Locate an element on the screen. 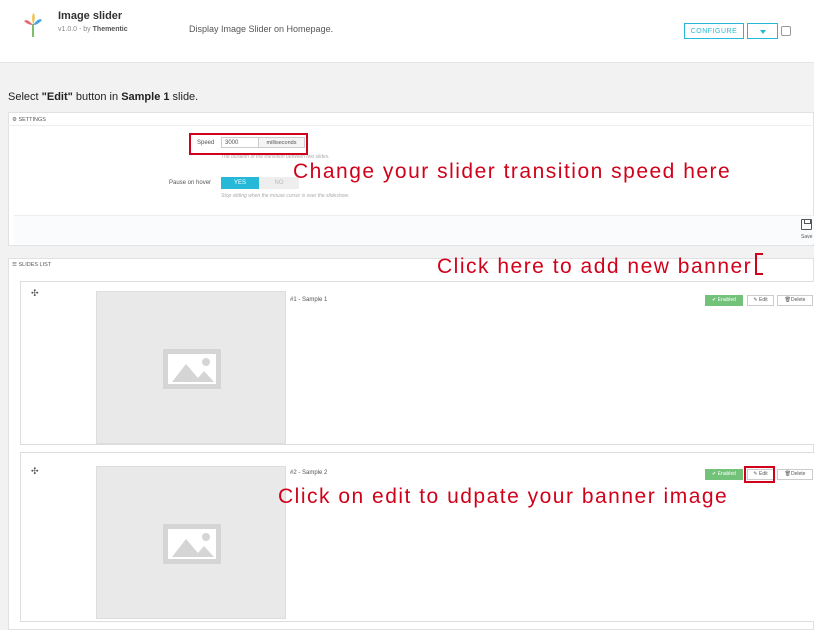 This screenshot has width=814, height=630. instruction-button-name: "Edit" is located at coordinates (57, 97).